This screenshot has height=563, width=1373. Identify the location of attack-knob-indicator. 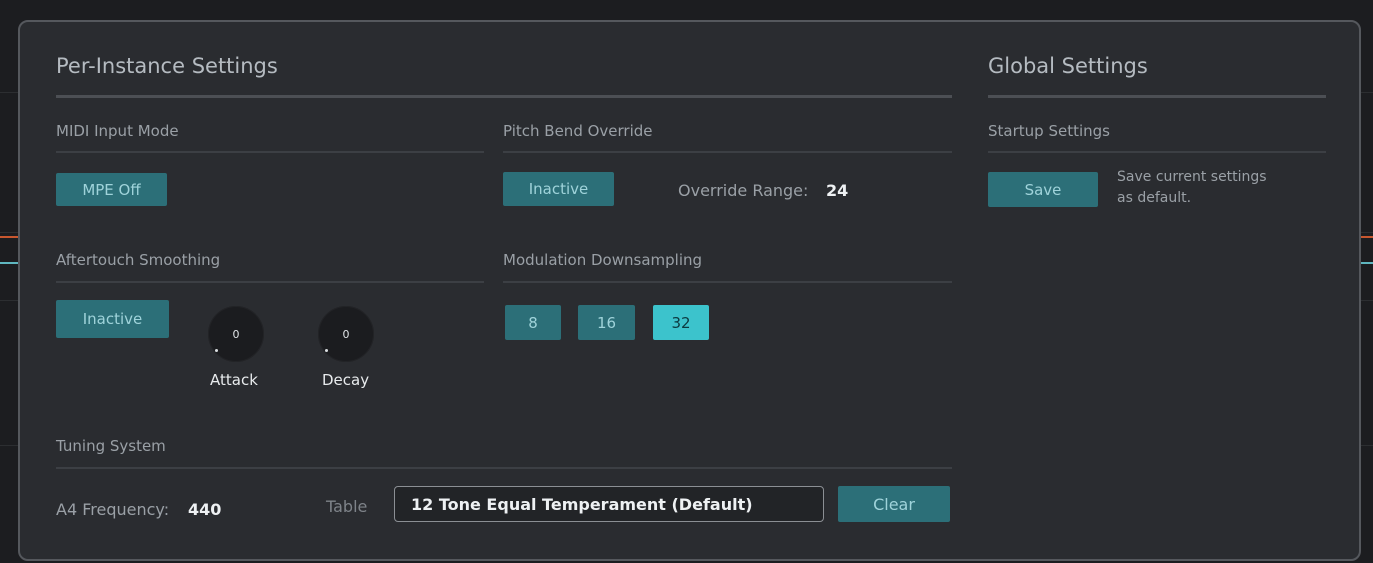
(216, 350).